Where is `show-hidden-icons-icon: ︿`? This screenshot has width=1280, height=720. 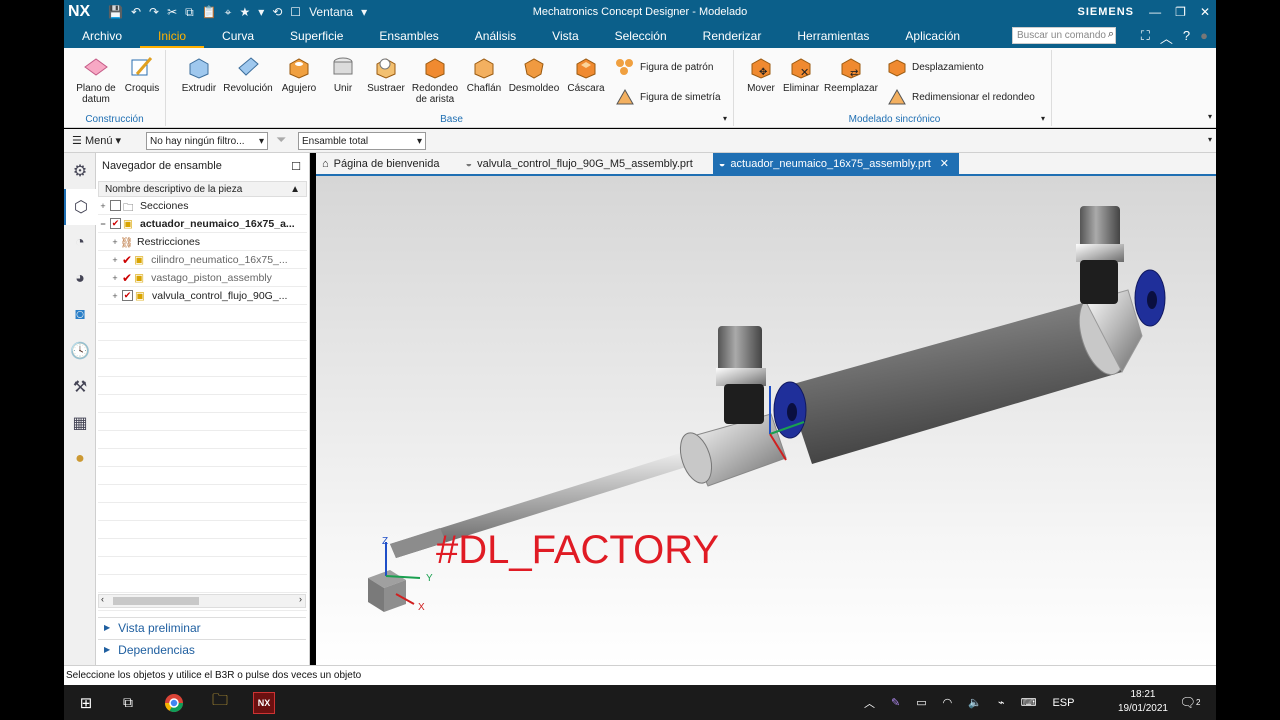
show-hidden-icons-icon: ︿ is located at coordinates (869, 703).